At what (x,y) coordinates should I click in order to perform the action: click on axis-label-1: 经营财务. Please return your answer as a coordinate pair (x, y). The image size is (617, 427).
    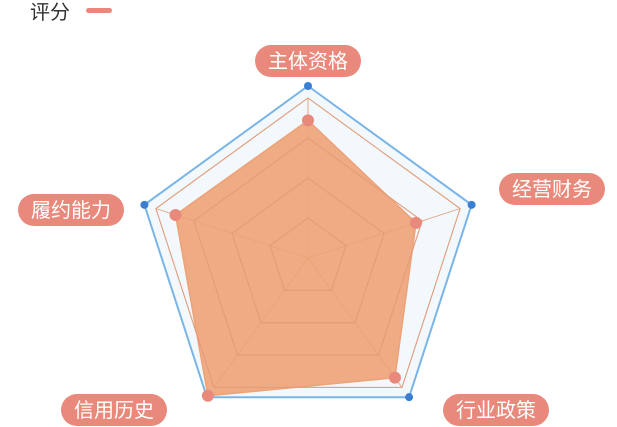
    Looking at the image, I should click on (552, 189).